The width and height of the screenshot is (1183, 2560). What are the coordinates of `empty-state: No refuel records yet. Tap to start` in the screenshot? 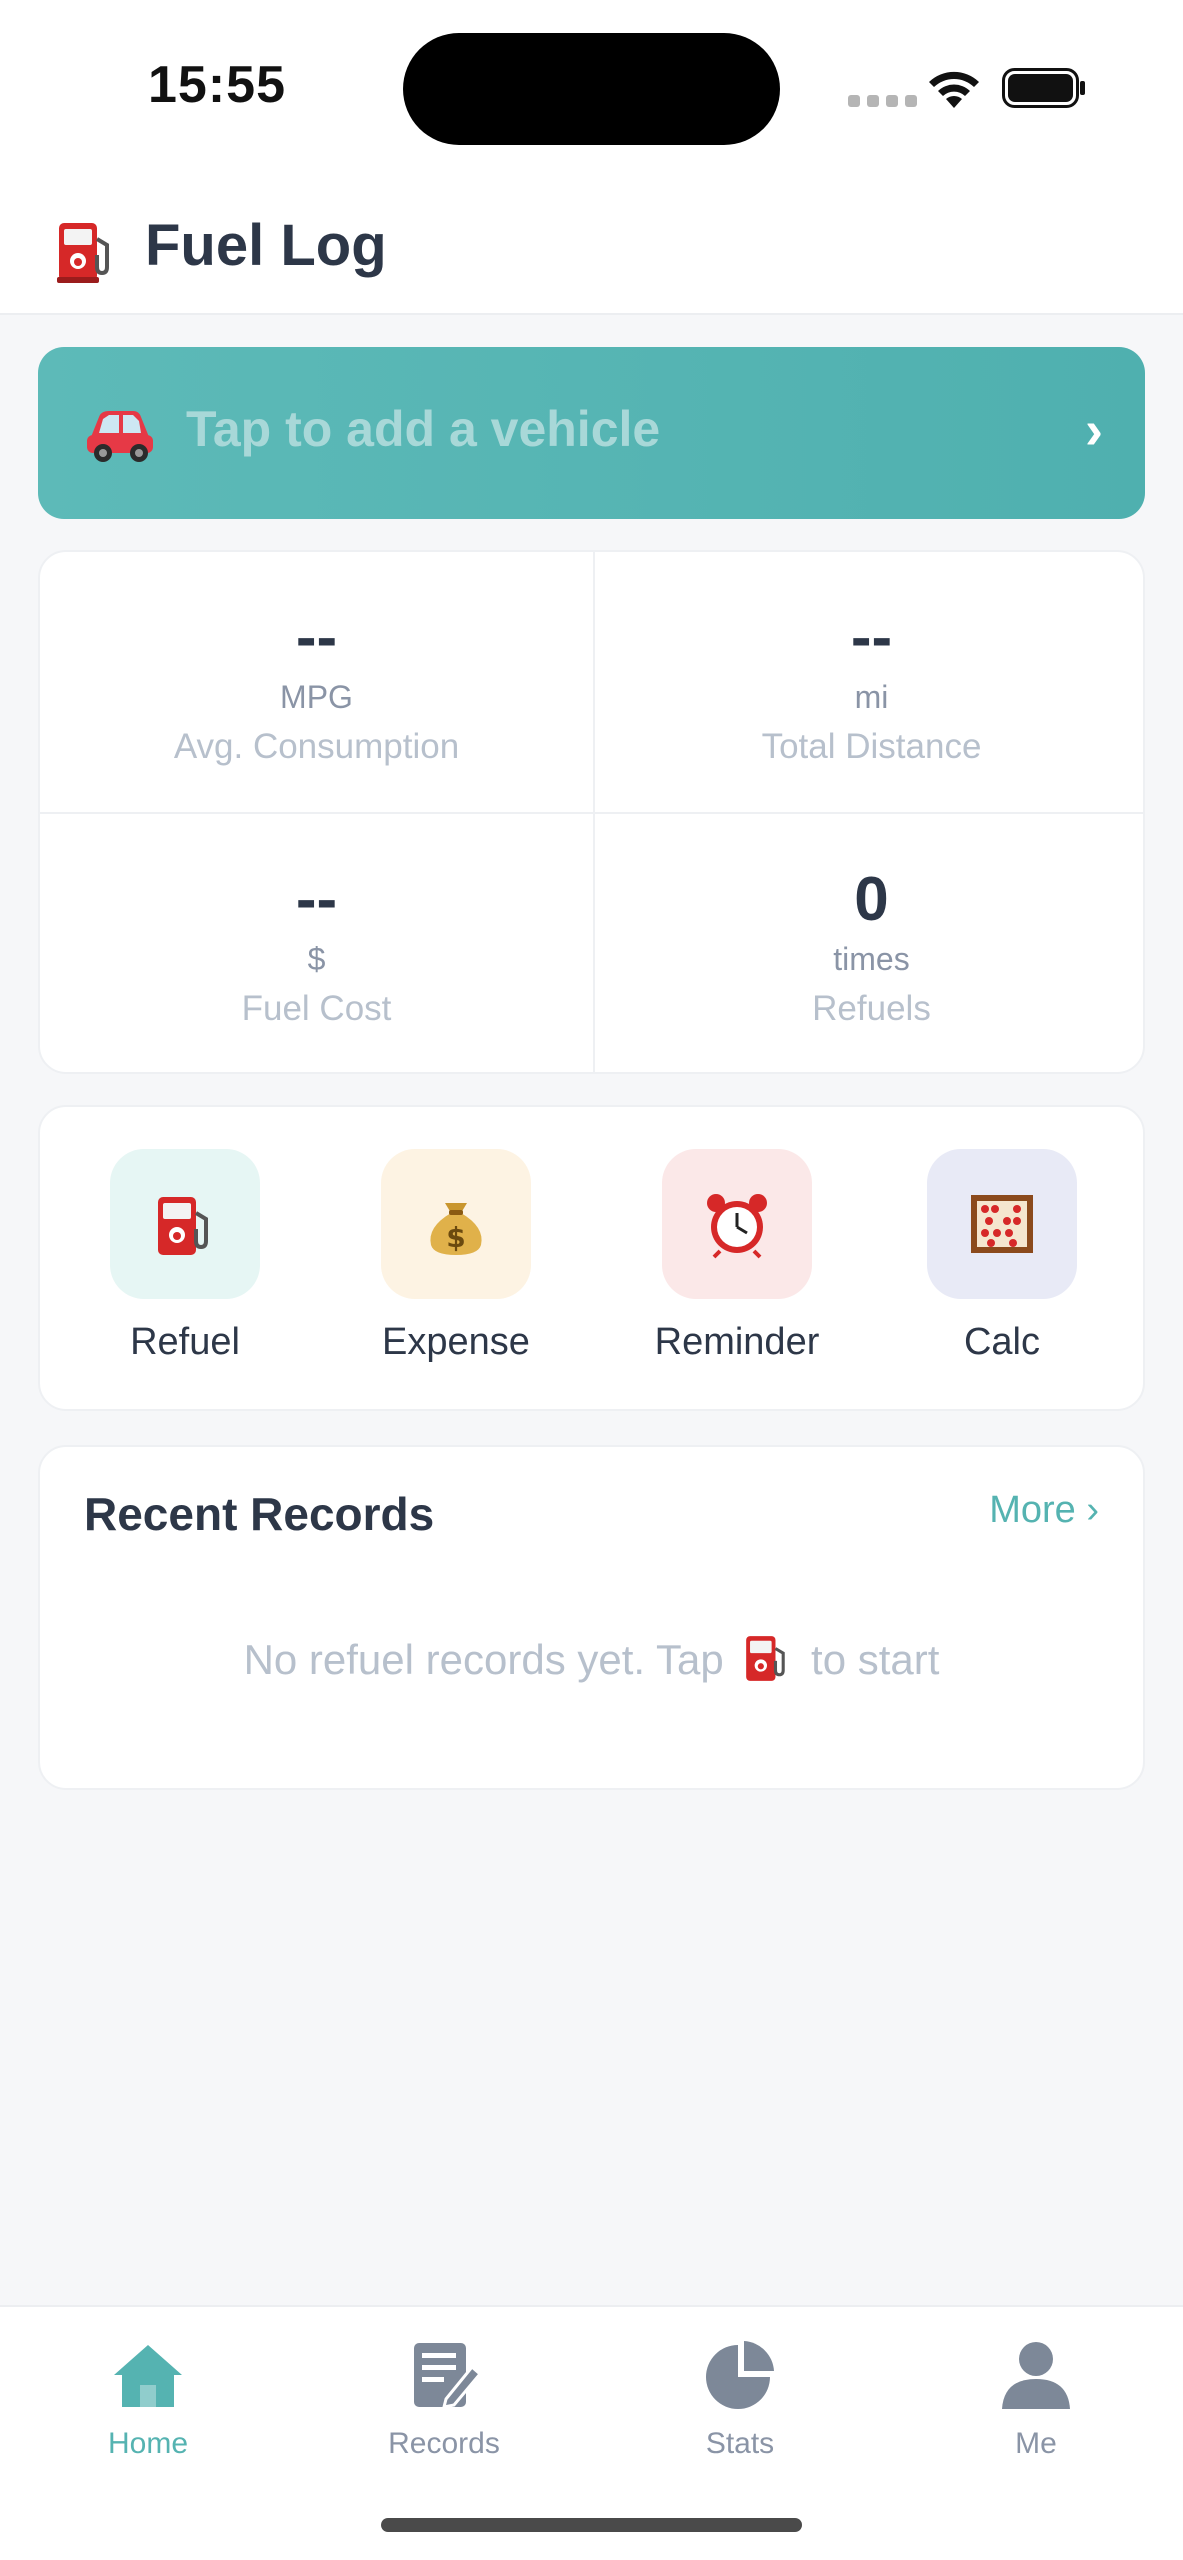 It's located at (591, 1657).